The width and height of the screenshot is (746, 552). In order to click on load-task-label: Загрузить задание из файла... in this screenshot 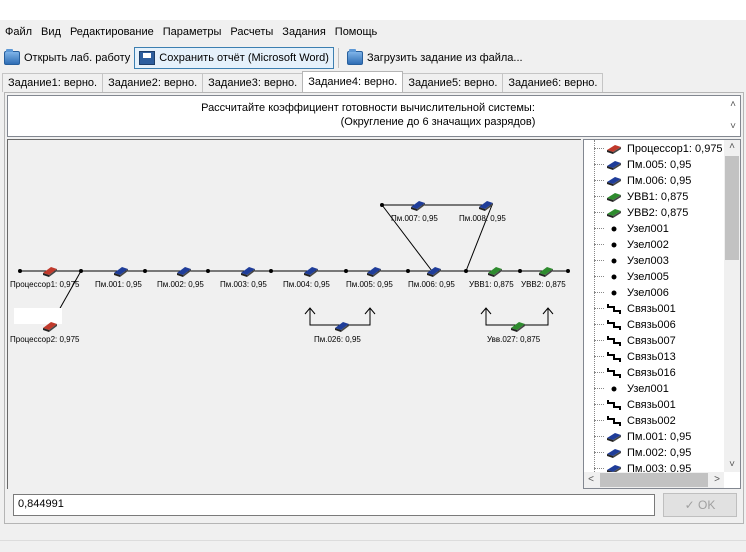, I will do `click(444, 58)`.